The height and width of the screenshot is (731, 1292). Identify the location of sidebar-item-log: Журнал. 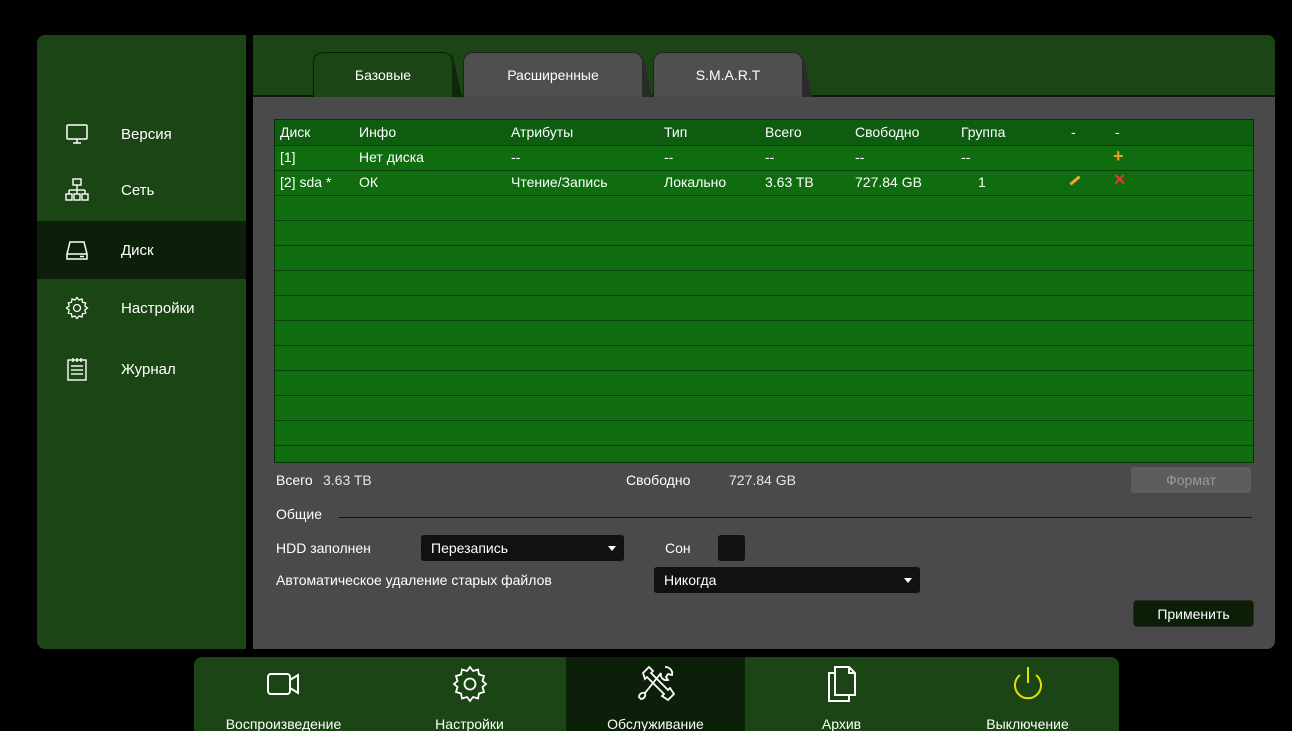
(141, 369).